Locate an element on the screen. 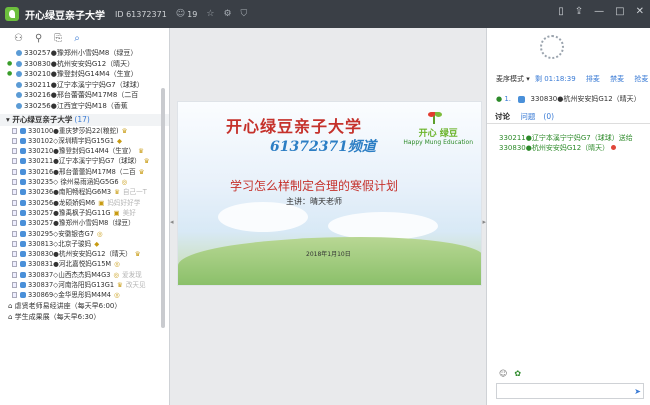 This screenshot has height=405, width=650. app-title: 开心绿豆亲子大学 is located at coordinates (65, 16).